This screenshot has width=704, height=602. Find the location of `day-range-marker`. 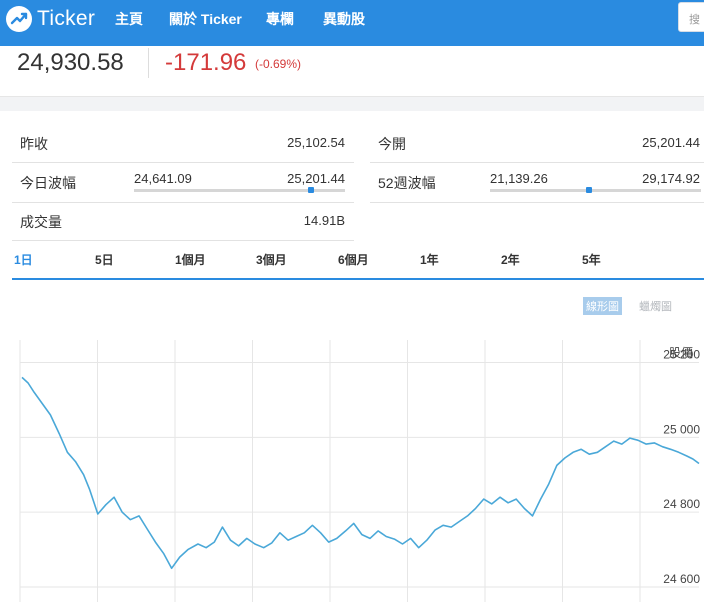

day-range-marker is located at coordinates (311, 190).